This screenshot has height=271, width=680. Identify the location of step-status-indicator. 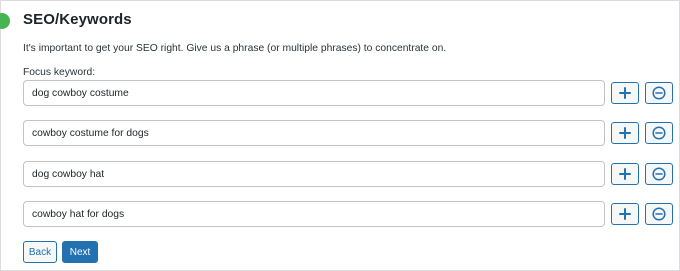
(5, 21).